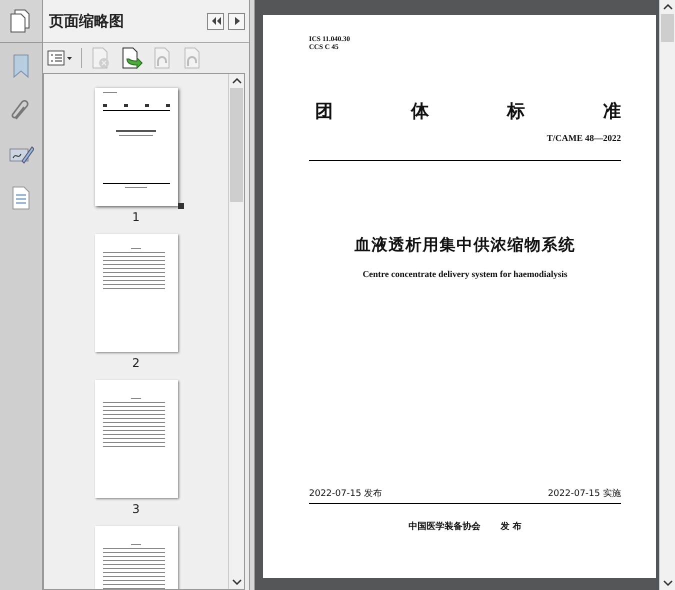 This screenshot has height=590, width=675. Describe the element at coordinates (420, 111) in the screenshot. I see `heading-character: 体` at that location.